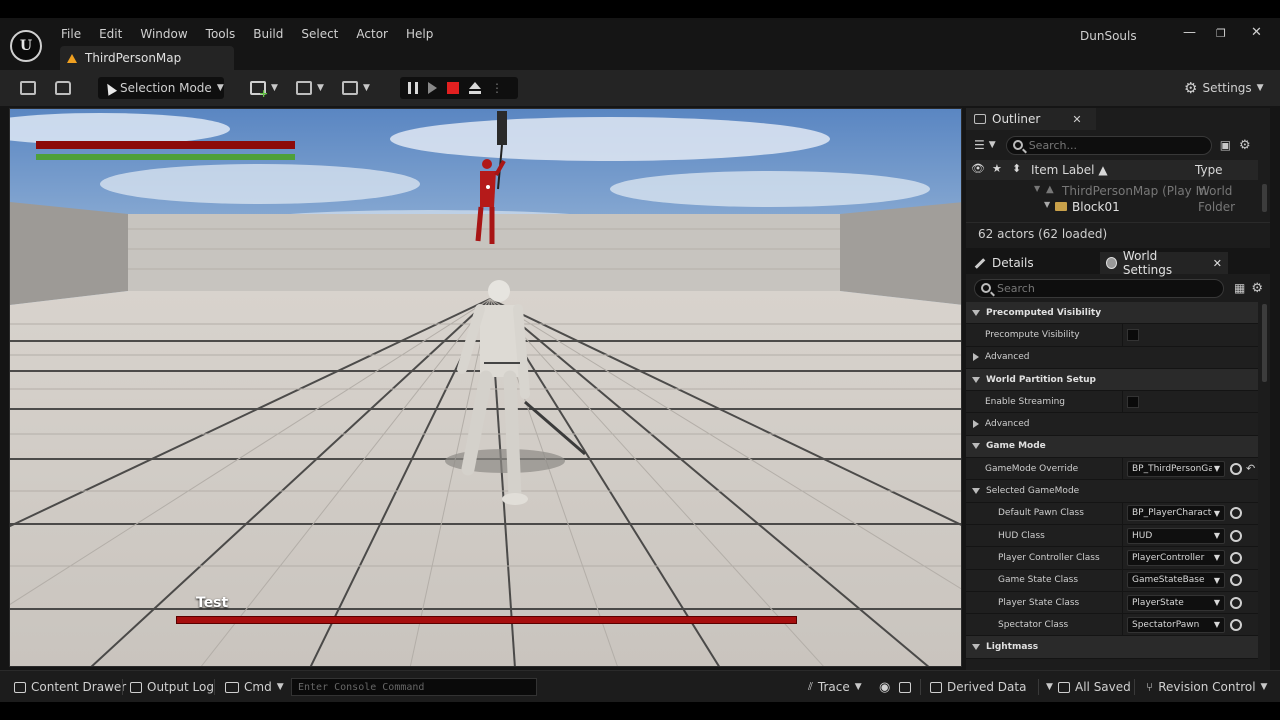 This screenshot has height=720, width=1280. What do you see at coordinates (992, 145) in the screenshot?
I see `chevron-down-icon: ▼` at bounding box center [992, 145].